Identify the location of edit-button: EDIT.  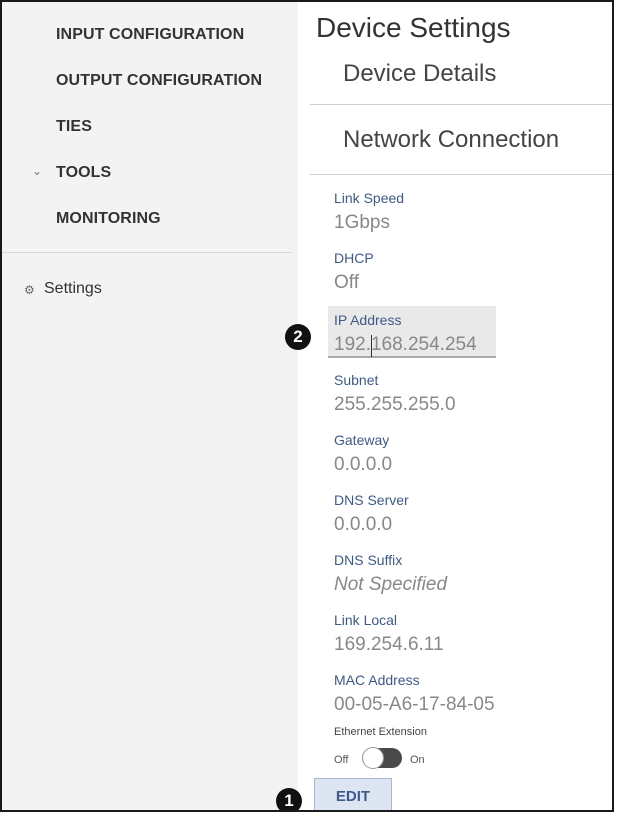
(353, 794).